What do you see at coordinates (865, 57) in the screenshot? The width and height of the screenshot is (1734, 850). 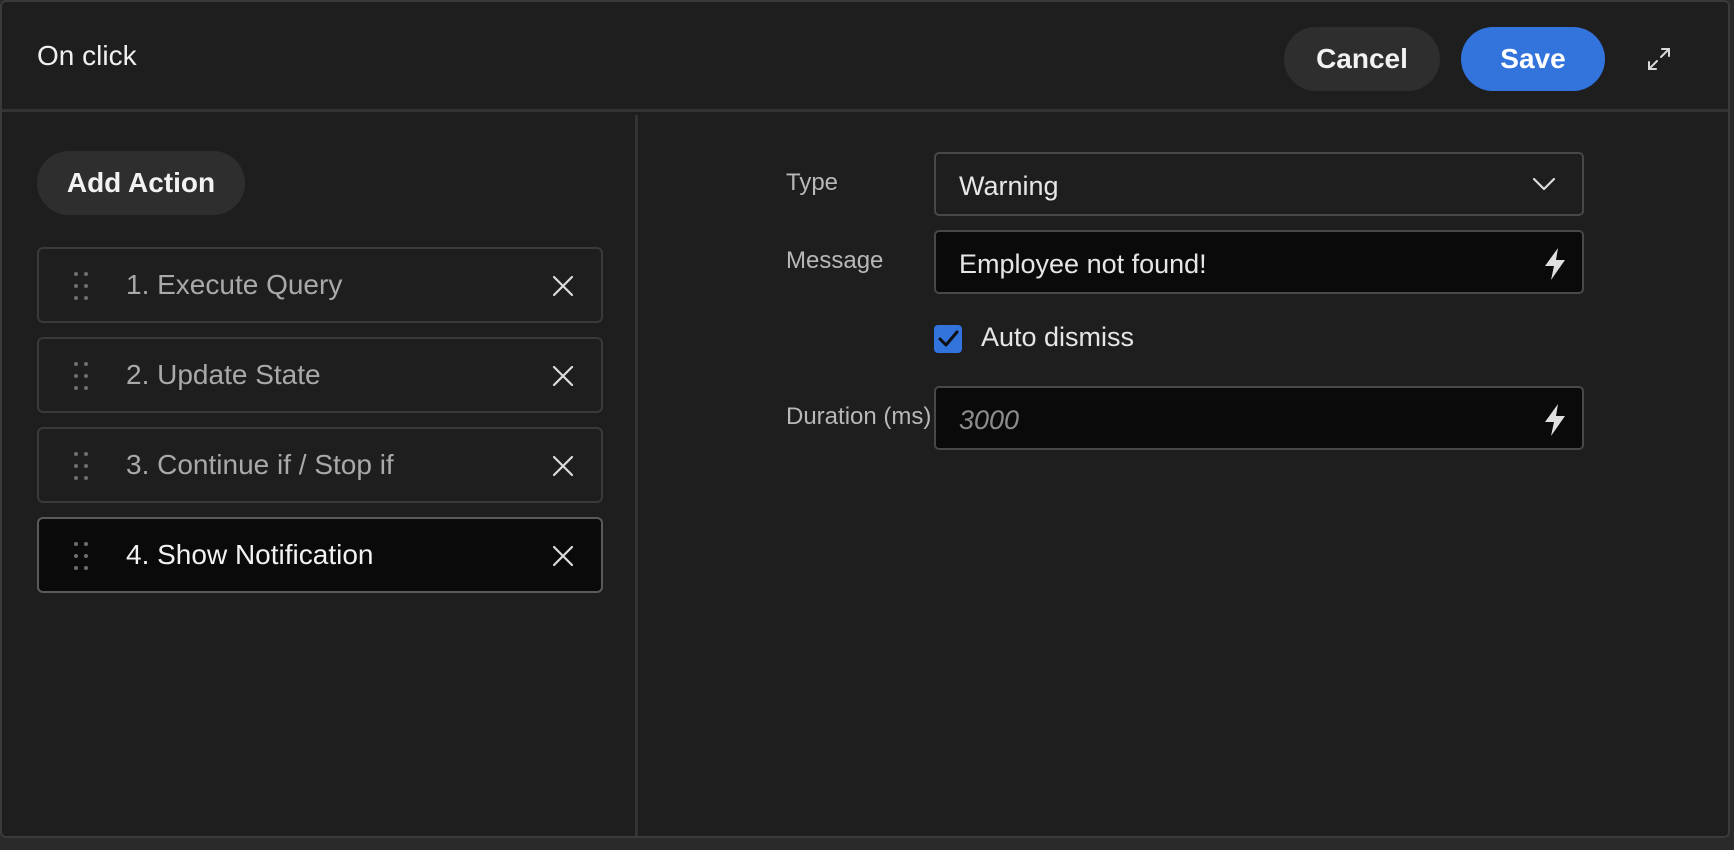 I see `dialog-header: On click Cancel Save` at bounding box center [865, 57].